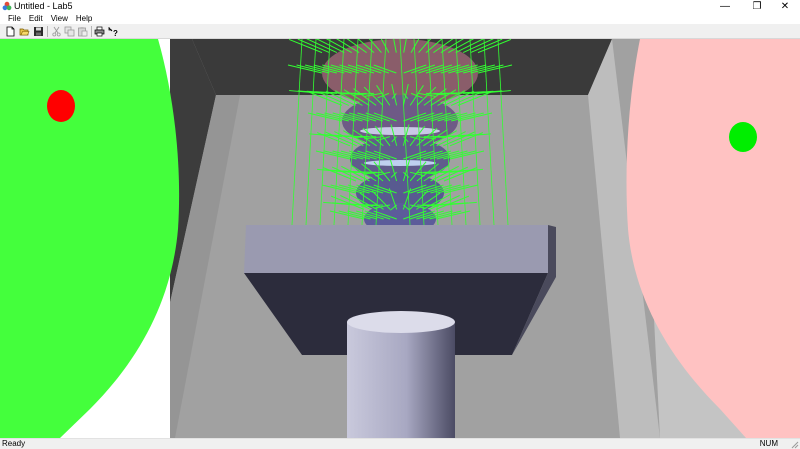 The width and height of the screenshot is (800, 449). Describe the element at coordinates (82, 31) in the screenshot. I see `paste-icon` at that location.